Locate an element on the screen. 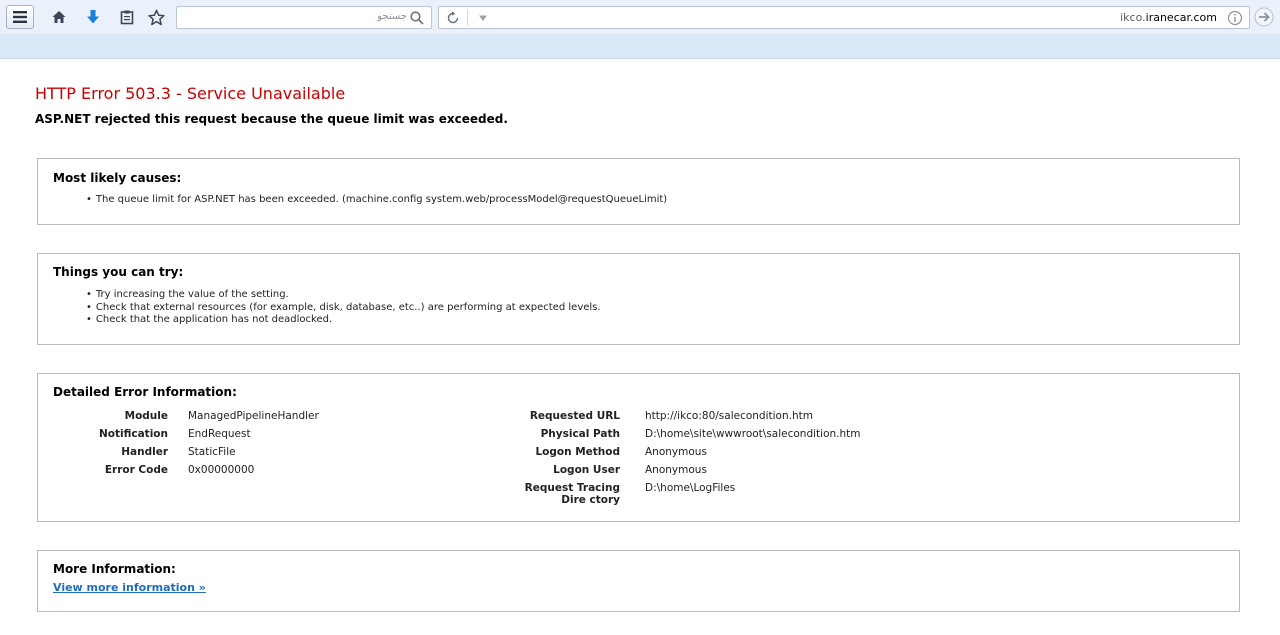 The width and height of the screenshot is (1280, 635). detail-label: Module is located at coordinates (146, 416).